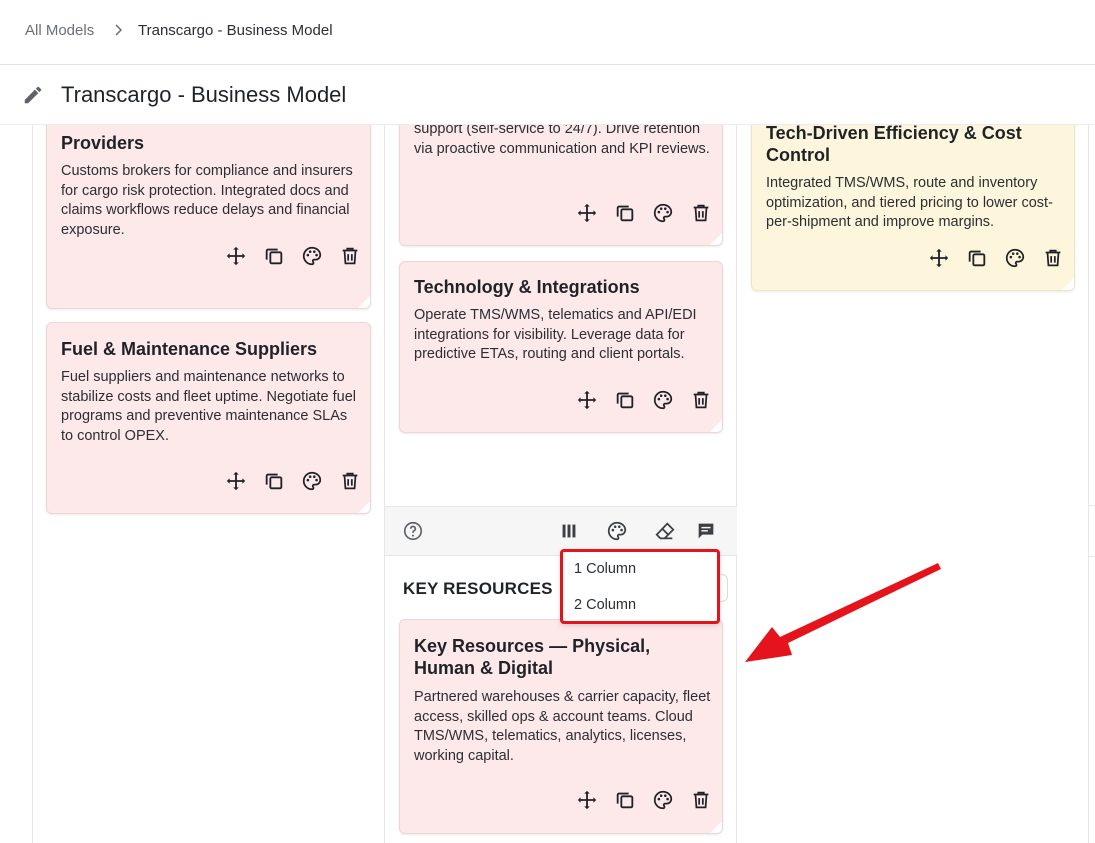 The image size is (1095, 843). What do you see at coordinates (706, 531) in the screenshot?
I see `comment-icon` at bounding box center [706, 531].